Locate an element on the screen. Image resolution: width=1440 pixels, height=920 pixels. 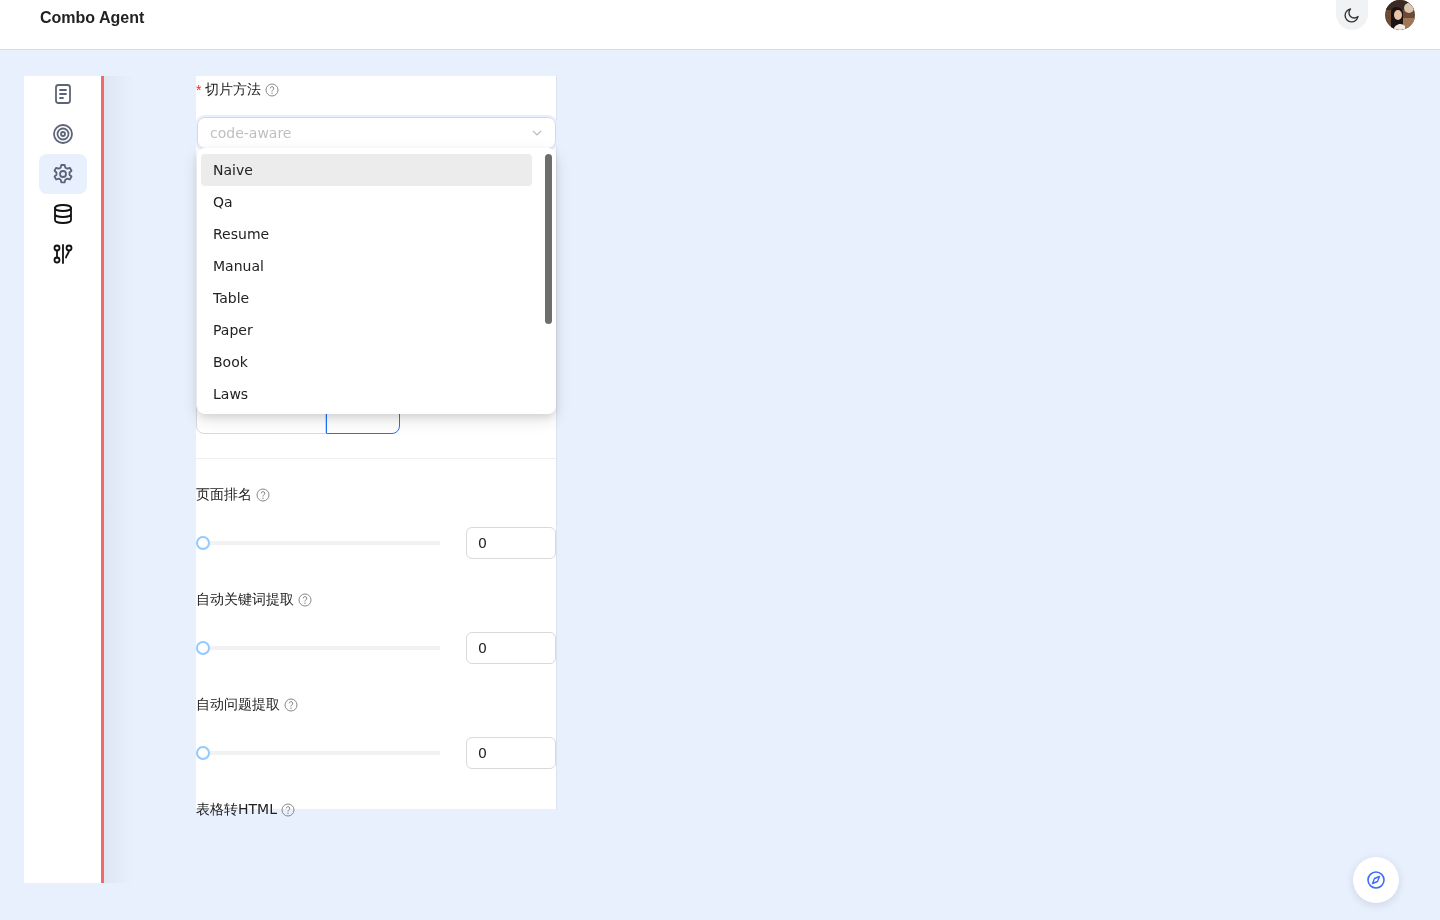
field-label: 自动问题提取 is located at coordinates (238, 705).